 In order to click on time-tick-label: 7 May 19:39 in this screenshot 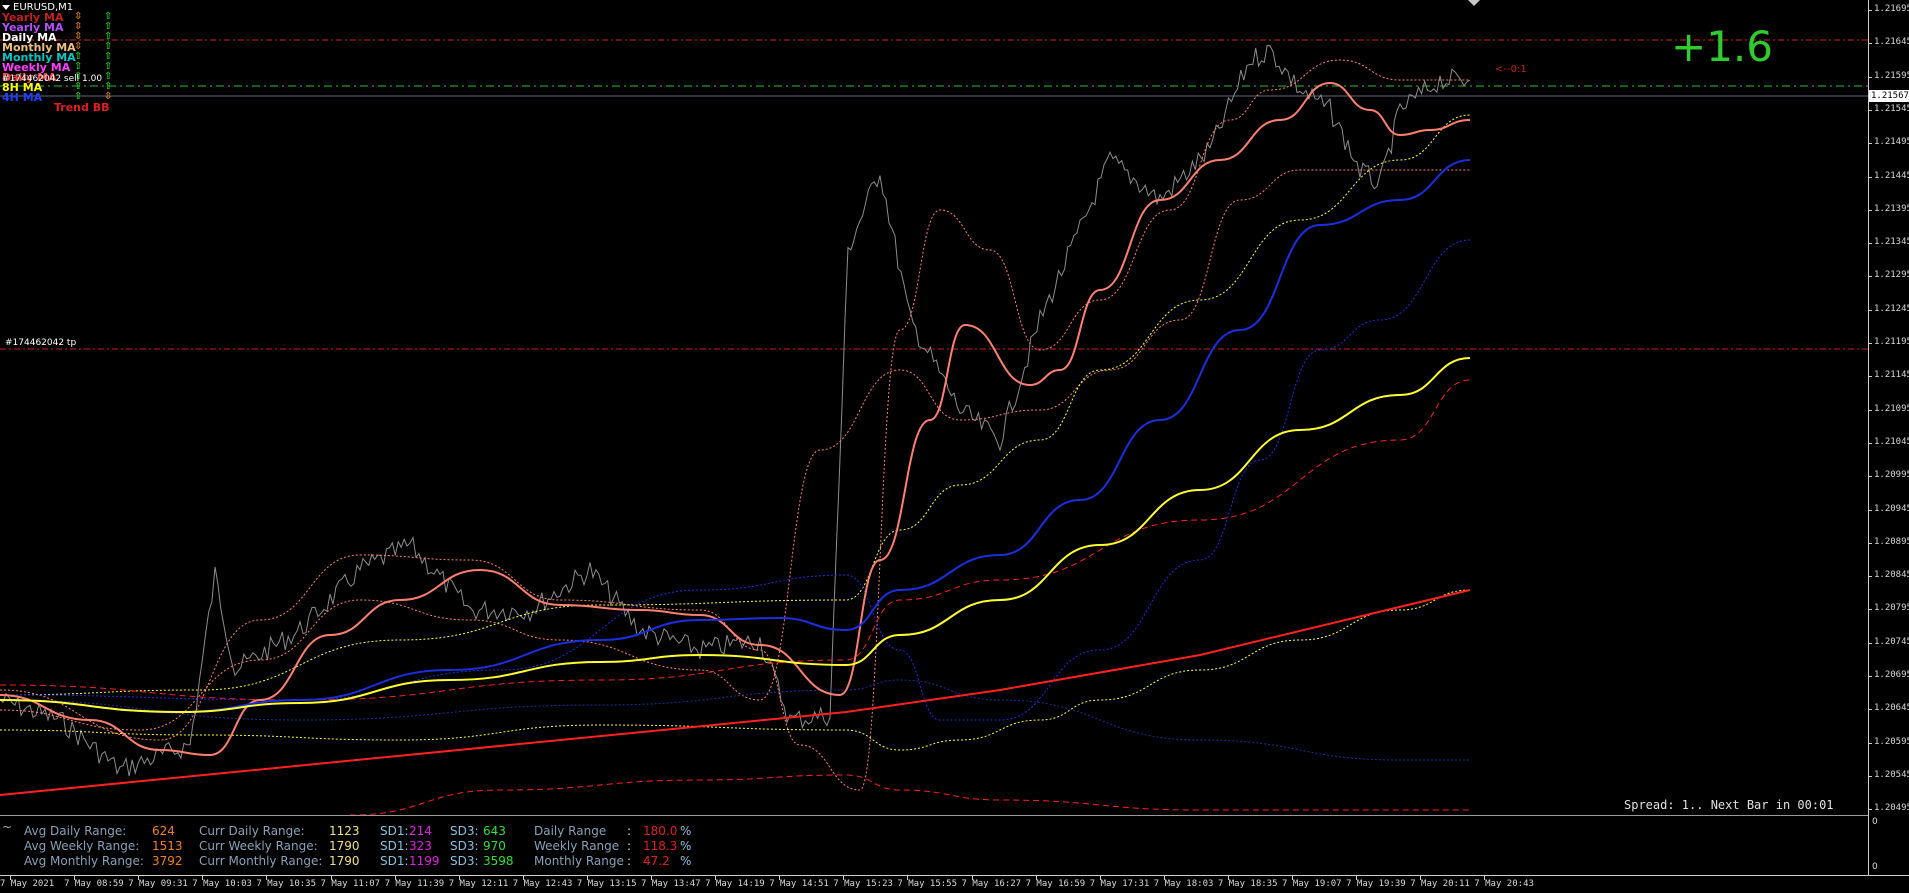, I will do `click(1376, 884)`.